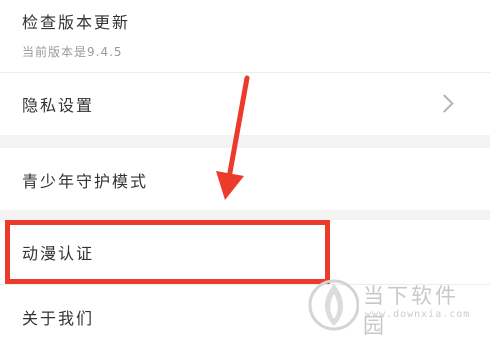  Describe the element at coordinates (394, 307) in the screenshot. I see `watermark: 当下软件园 www.downxia.com` at that location.